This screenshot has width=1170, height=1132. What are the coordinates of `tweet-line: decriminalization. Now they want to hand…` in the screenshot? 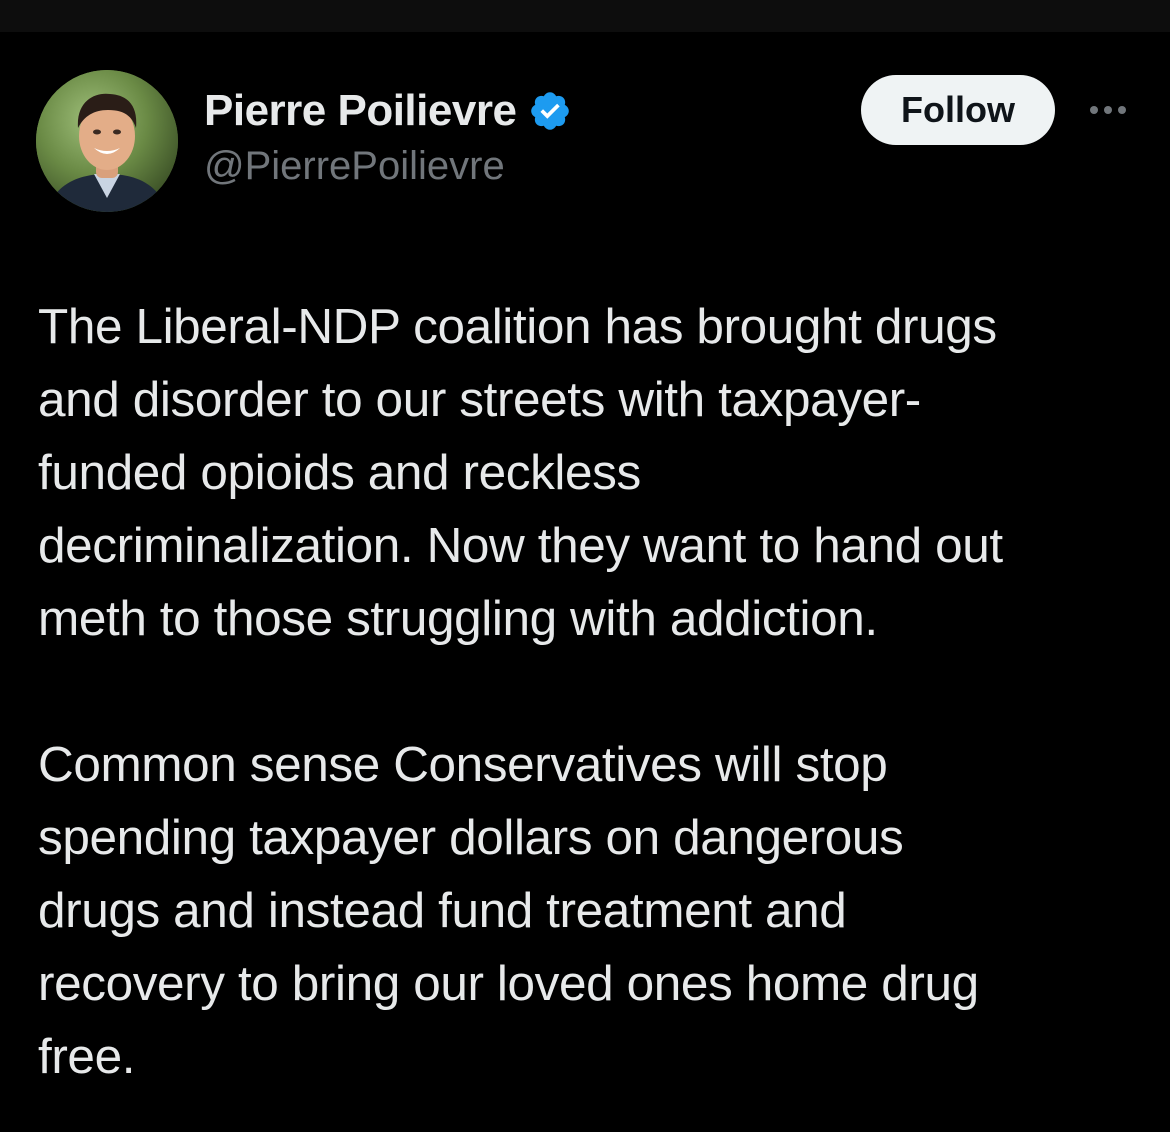 It's located at (520, 545).